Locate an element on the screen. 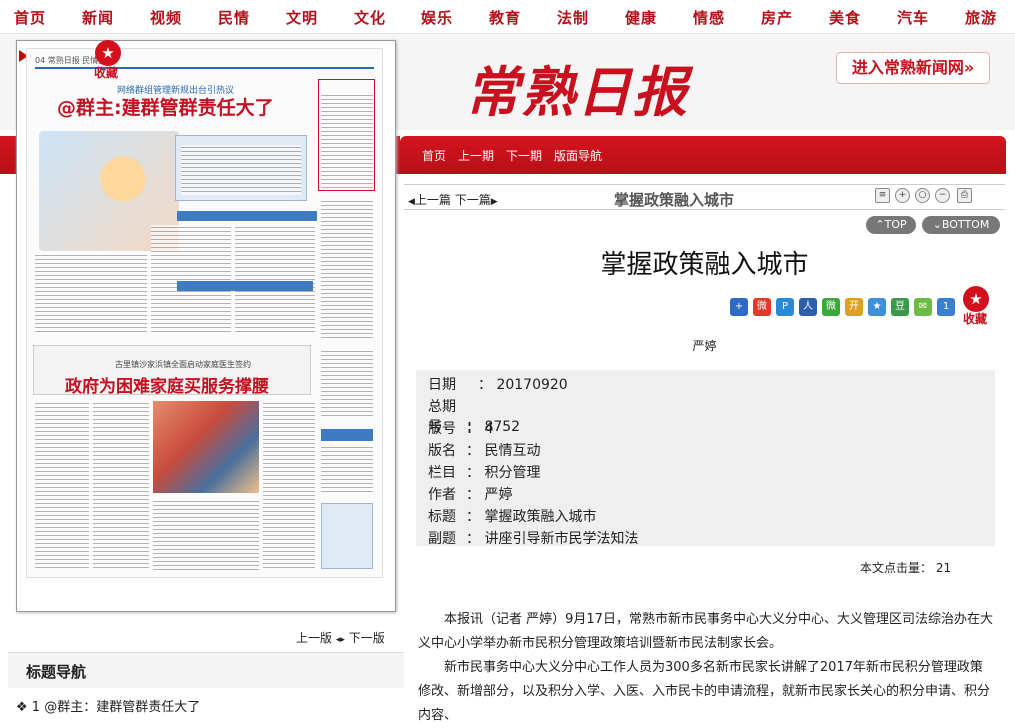 The image size is (1015, 728). top-button: ⌃TOP is located at coordinates (891, 225).